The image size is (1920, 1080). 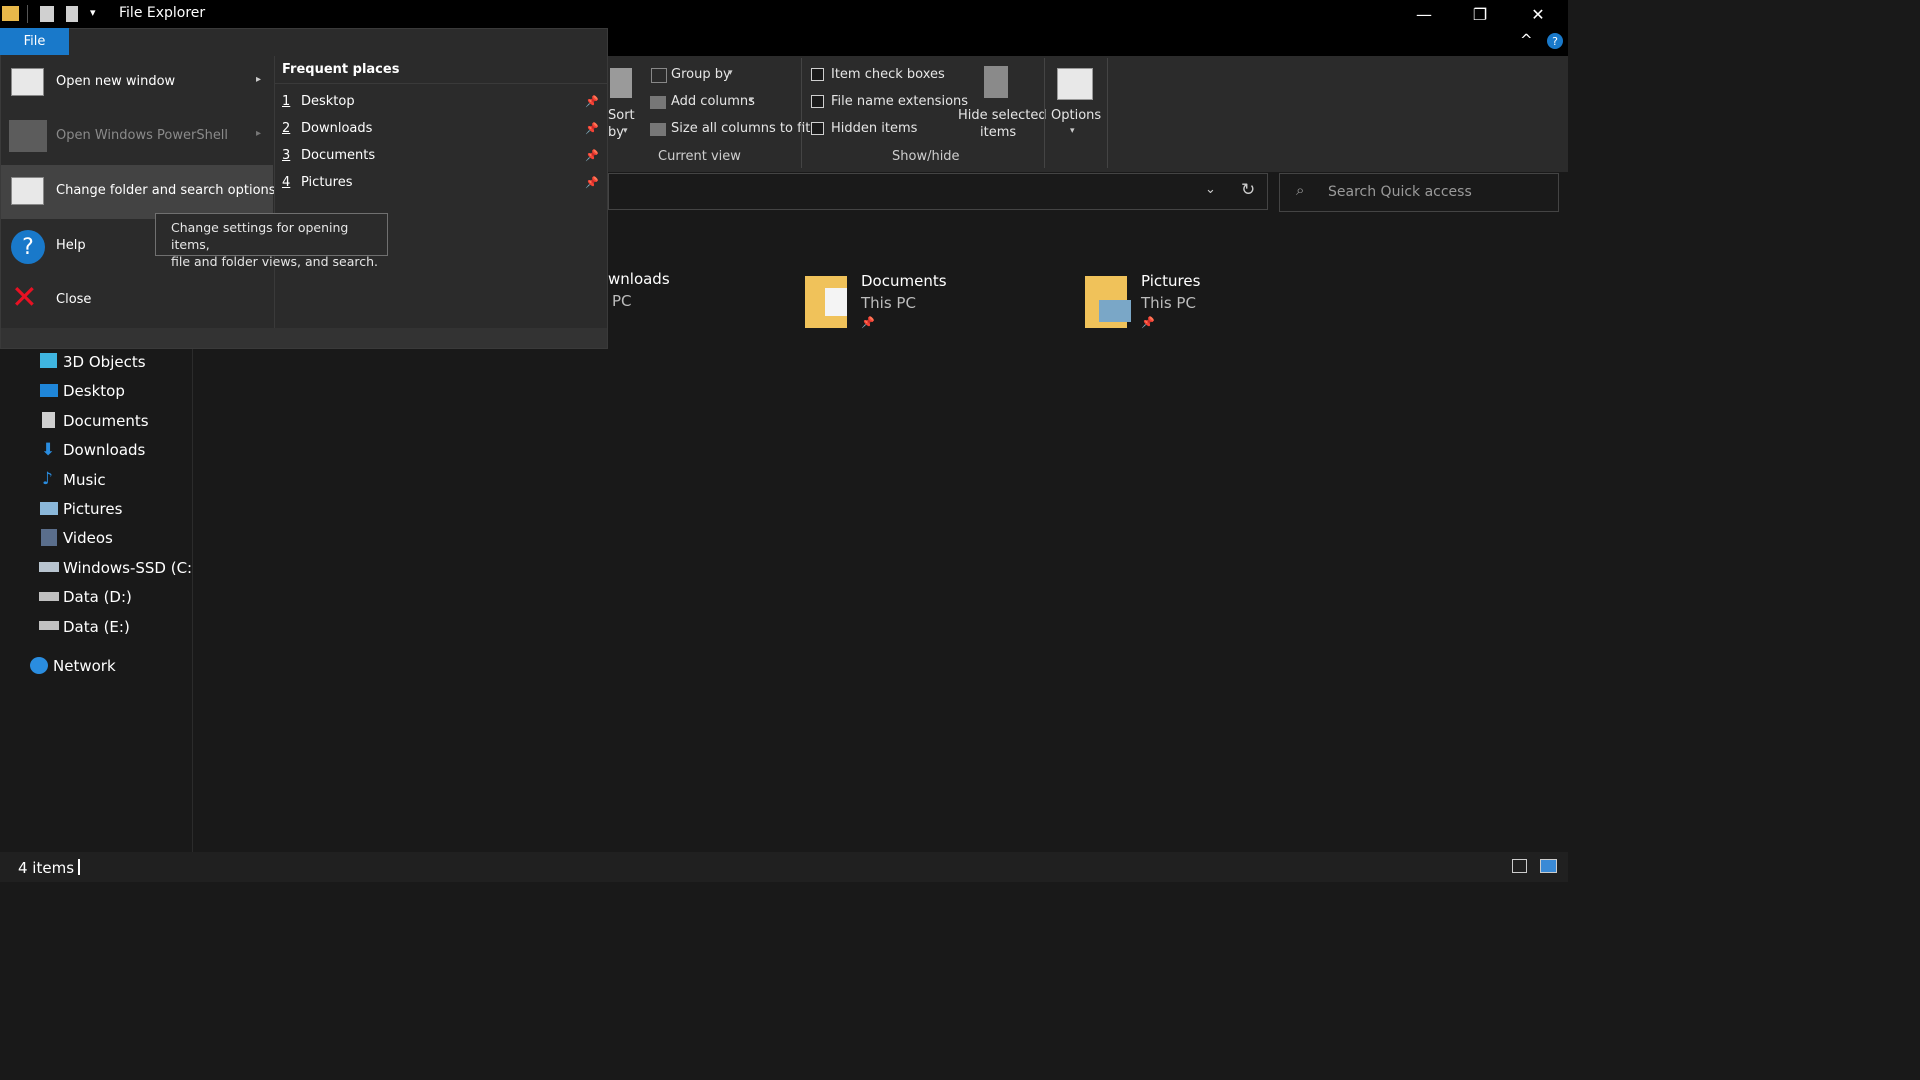 I want to click on document-overlay-icon, so click(x=836, y=302).